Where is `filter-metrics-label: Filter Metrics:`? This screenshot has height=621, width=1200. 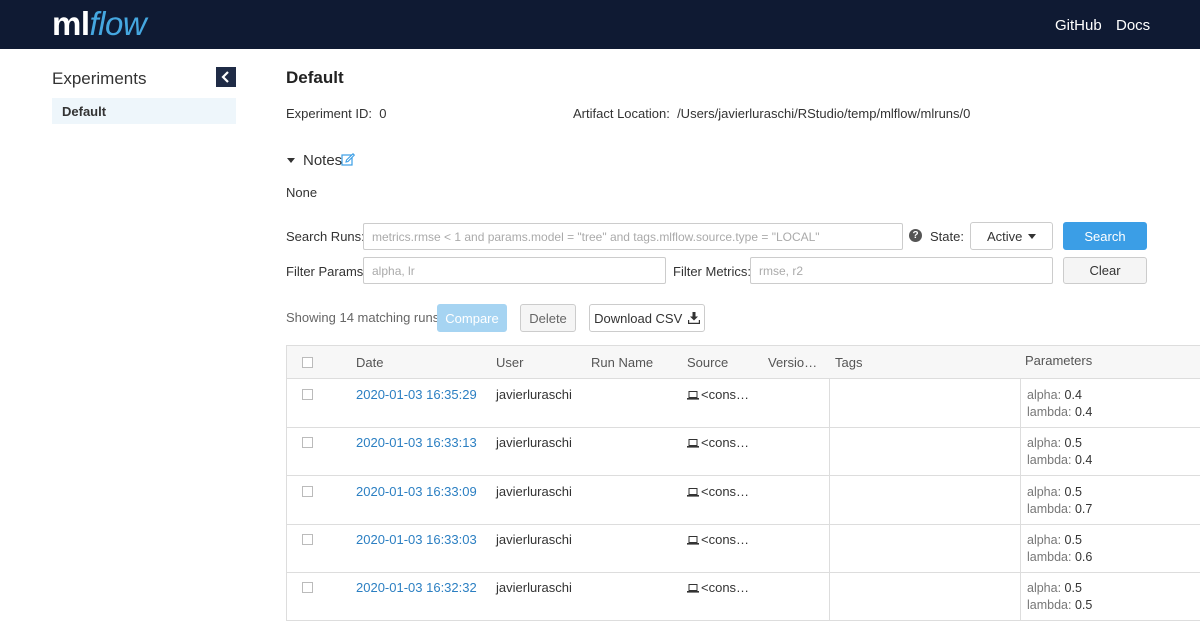
filter-metrics-label: Filter Metrics: is located at coordinates (712, 271).